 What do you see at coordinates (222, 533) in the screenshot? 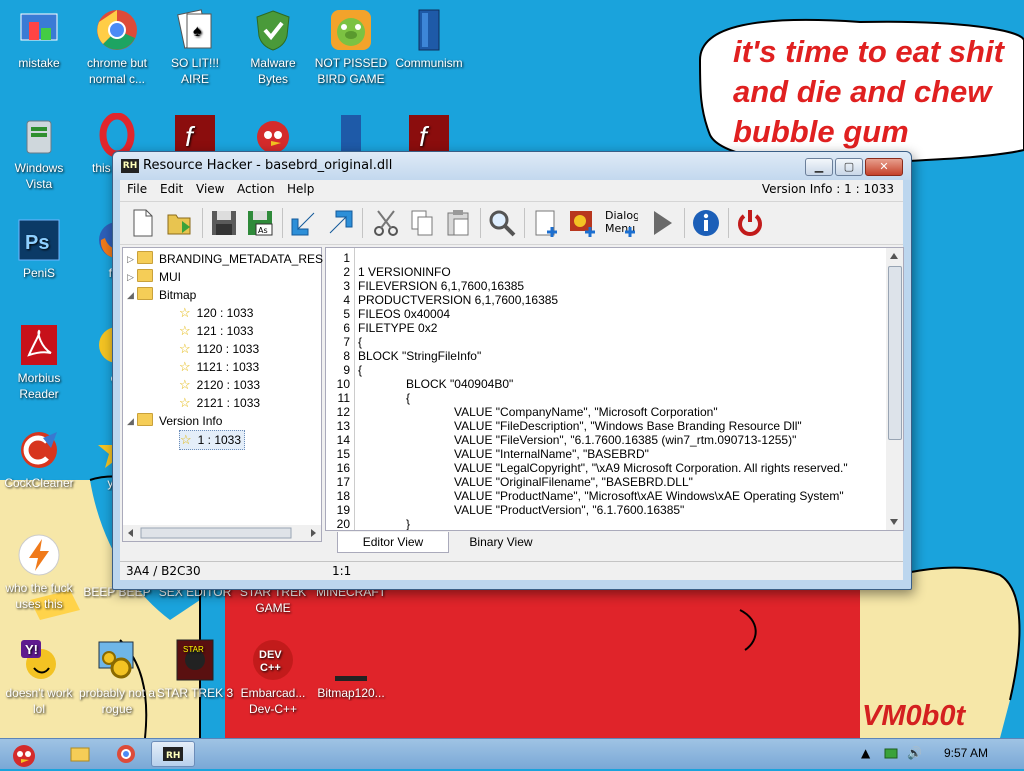
I see `tree-horizontal-scrollbar` at bounding box center [222, 533].